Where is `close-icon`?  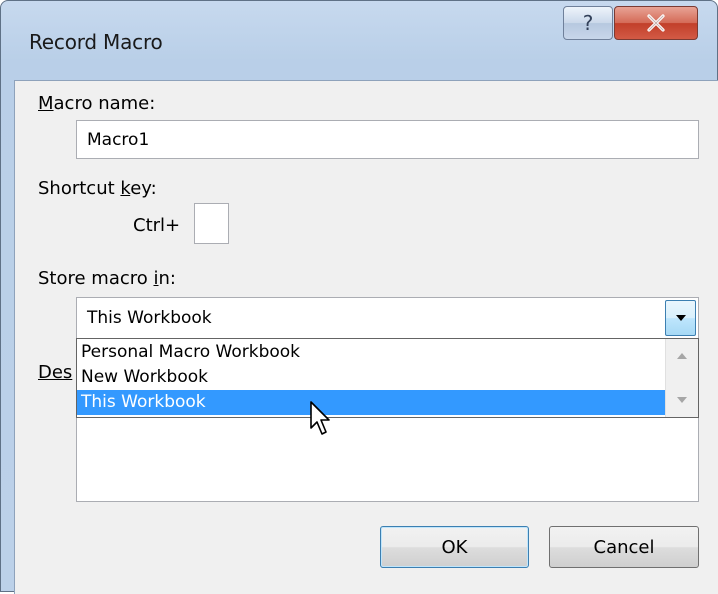 close-icon is located at coordinates (656, 23).